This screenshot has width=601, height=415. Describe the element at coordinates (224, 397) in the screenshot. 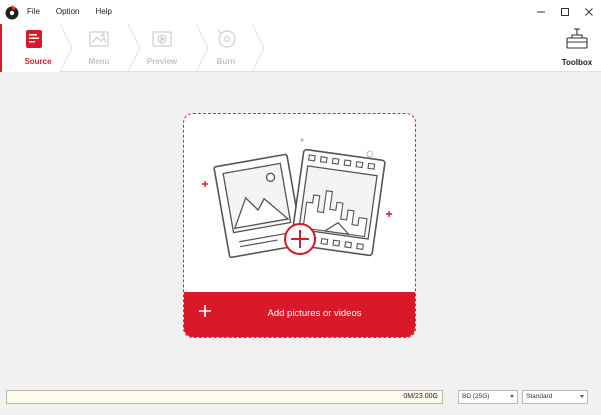

I see `disc-capacity-bar: 0M/23.00G` at that location.